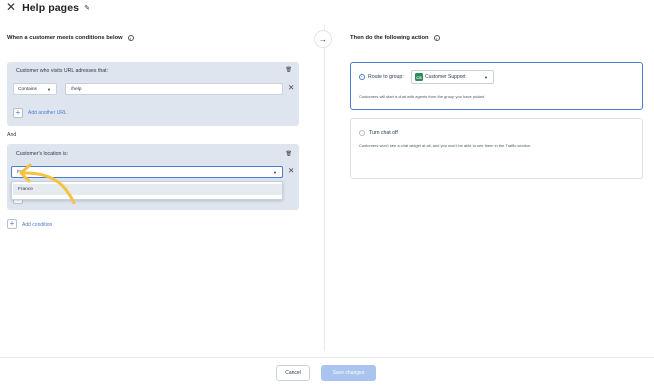 This screenshot has width=654, height=386. I want to click on annotation-arrow-icon, so click(47, 183).